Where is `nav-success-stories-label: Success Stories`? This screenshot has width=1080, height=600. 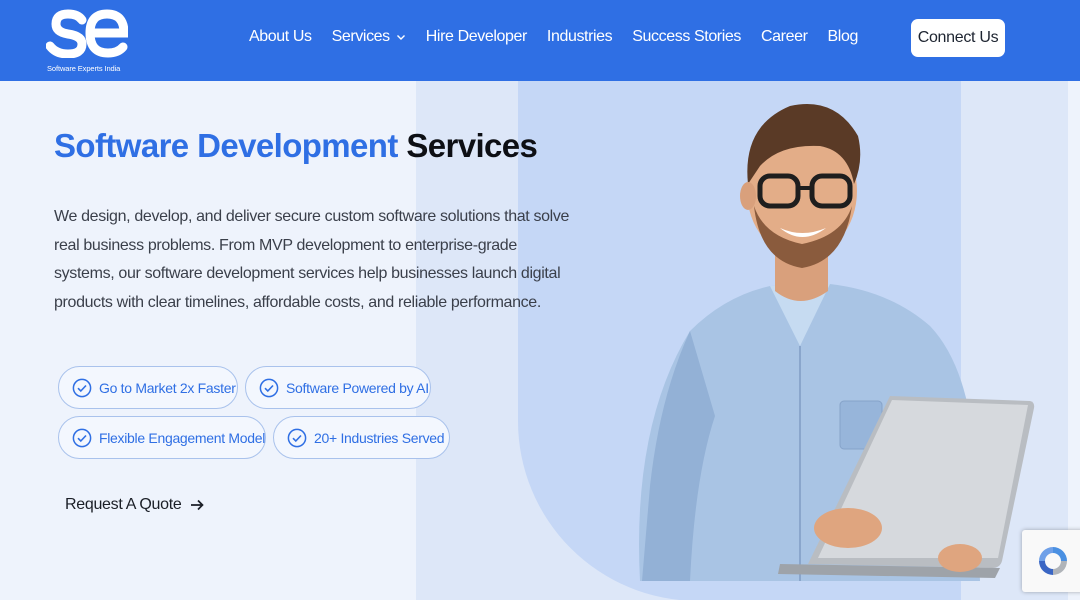 nav-success-stories-label: Success Stories is located at coordinates (686, 36).